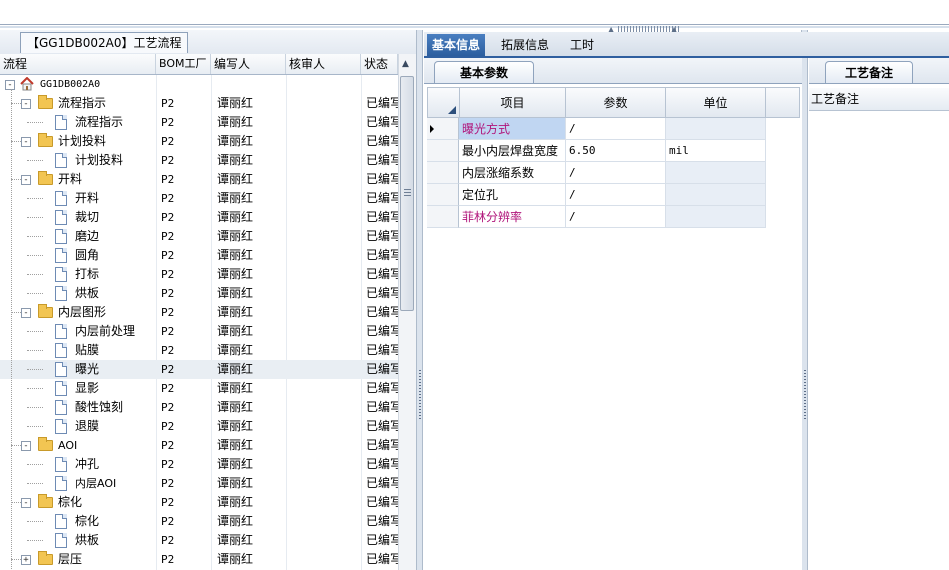 The width and height of the screenshot is (949, 570). Describe the element at coordinates (199, 464) in the screenshot. I see `tree-step-row: 冲孔 P2 谭丽红 已编写` at that location.